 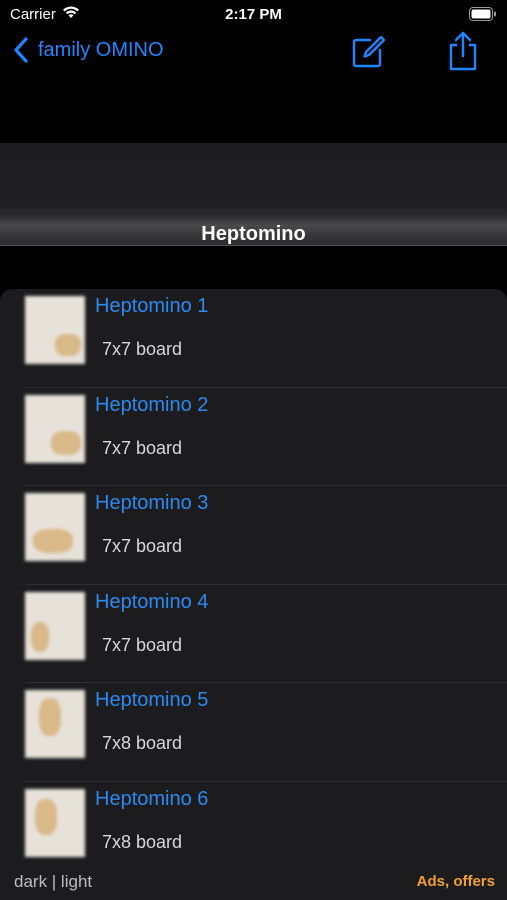 I want to click on item-title: Heptomino 1, so click(x=152, y=306).